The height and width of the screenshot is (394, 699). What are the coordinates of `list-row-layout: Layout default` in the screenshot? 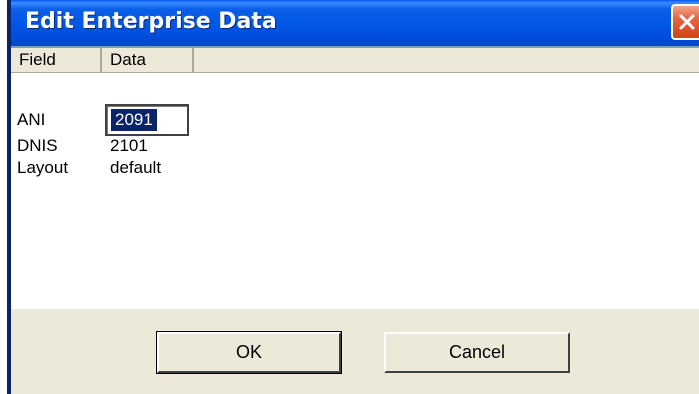 It's located at (355, 168).